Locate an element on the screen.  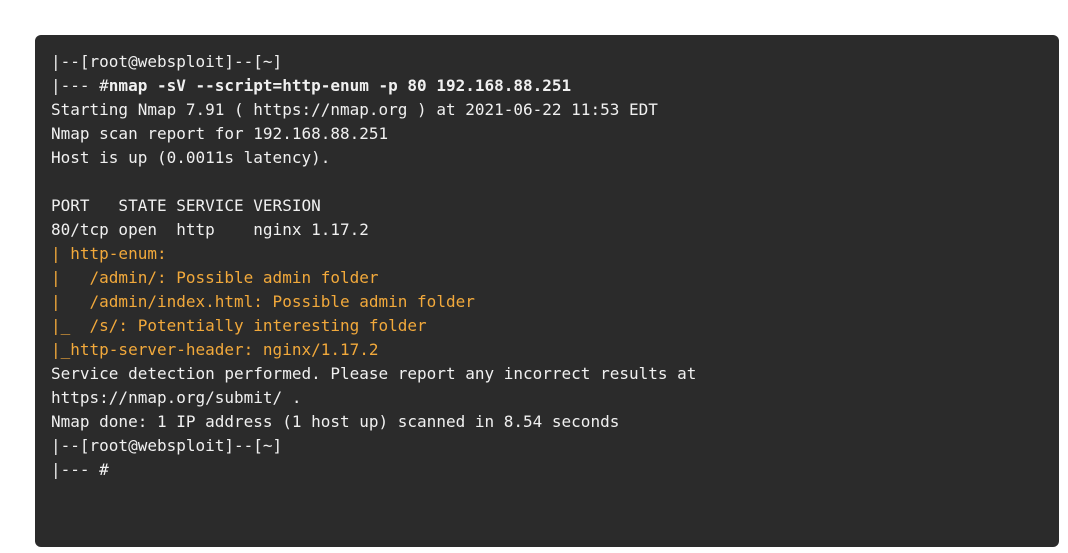
output-line: 80/tcp open http nginx 1.17.2 is located at coordinates (210, 229).